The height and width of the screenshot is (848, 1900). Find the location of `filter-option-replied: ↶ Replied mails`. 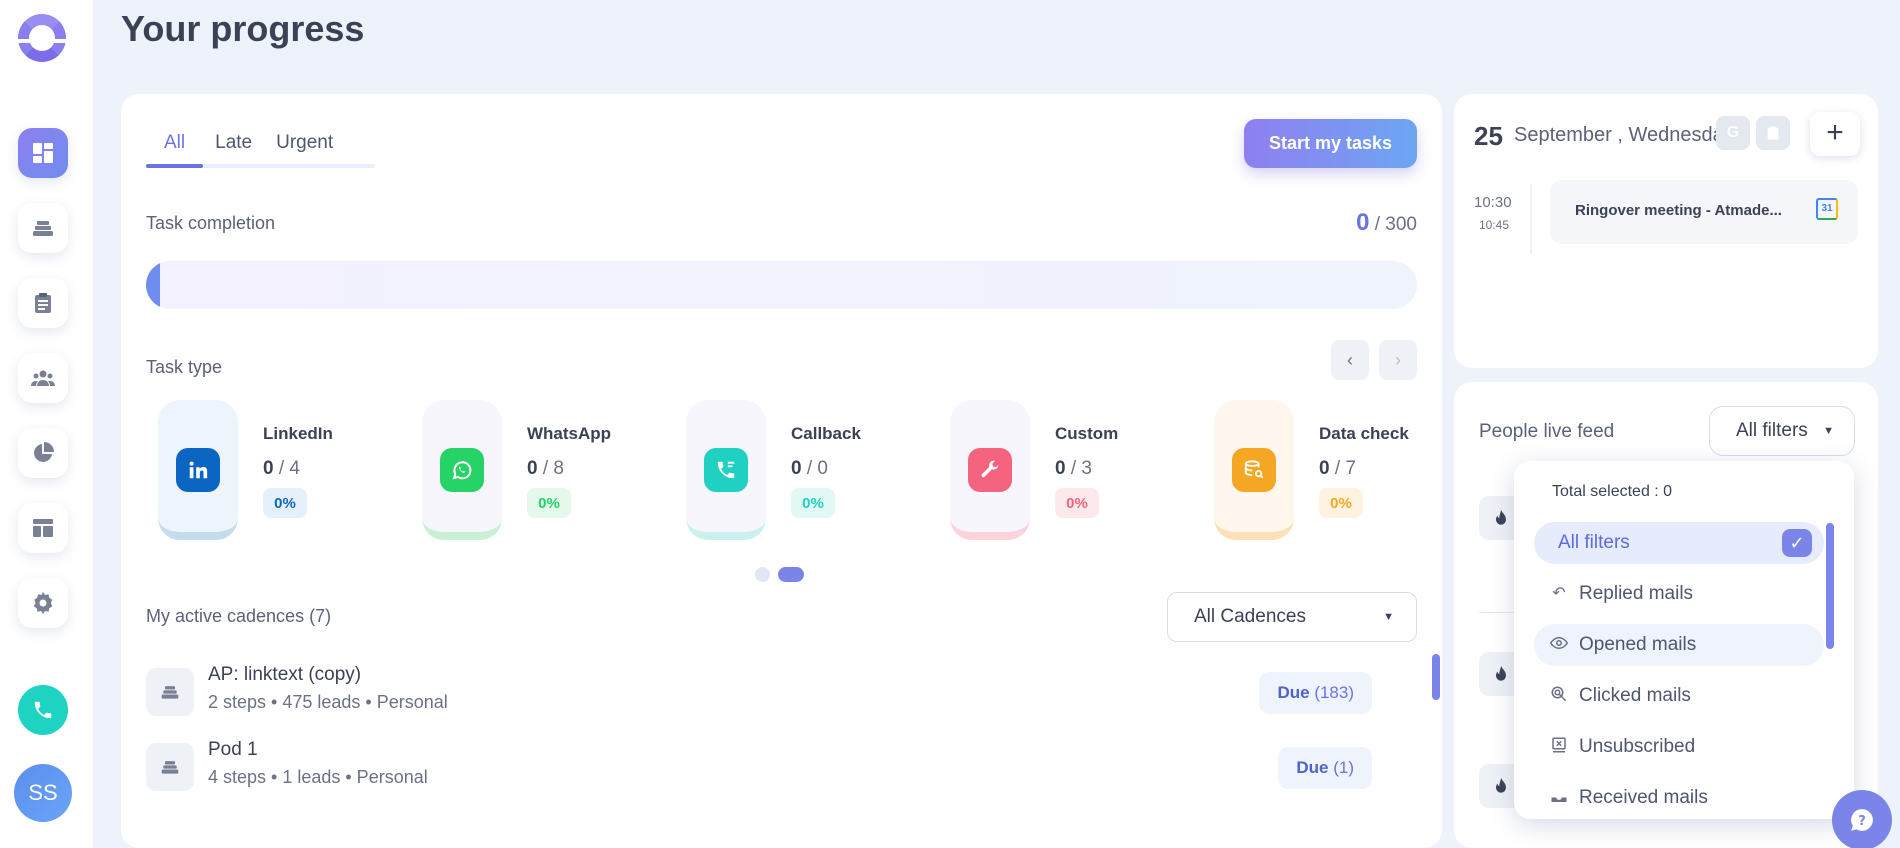

filter-option-replied: ↶ Replied mails is located at coordinates (1679, 594).